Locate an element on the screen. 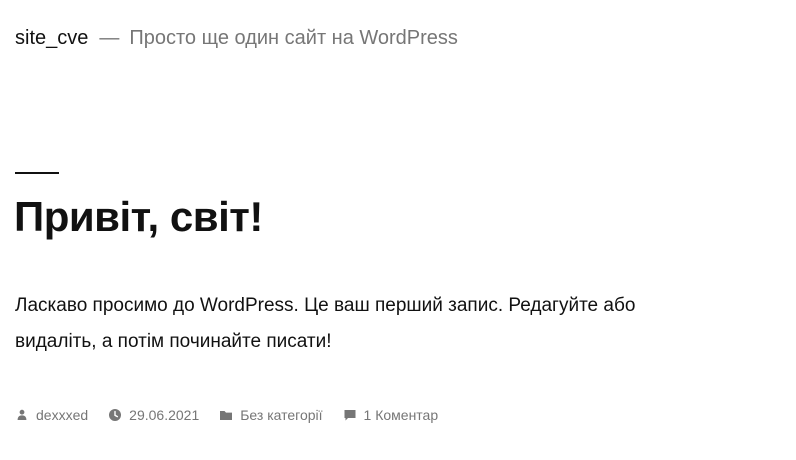  folder-icon is located at coordinates (226, 415).